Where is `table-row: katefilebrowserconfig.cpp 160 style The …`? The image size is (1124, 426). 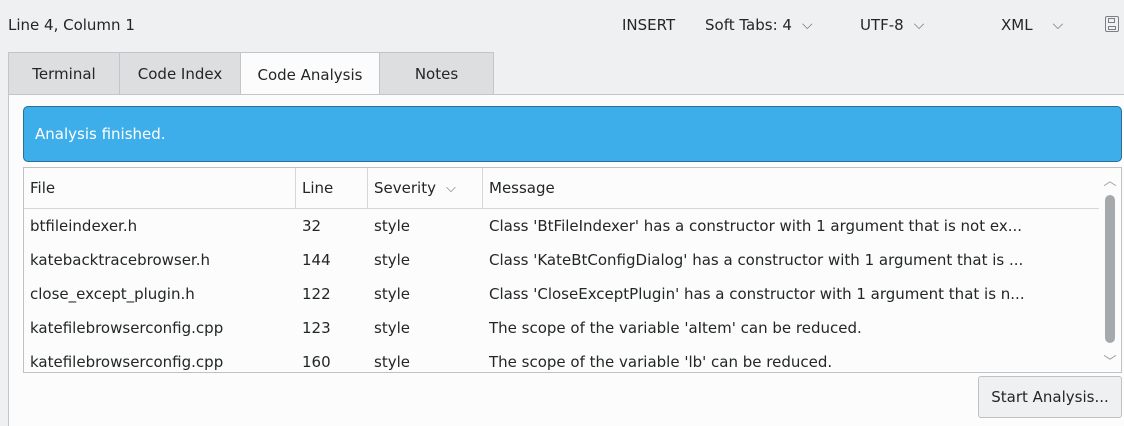 table-row: katefilebrowserconfig.cpp 160 style The … is located at coordinates (561, 358).